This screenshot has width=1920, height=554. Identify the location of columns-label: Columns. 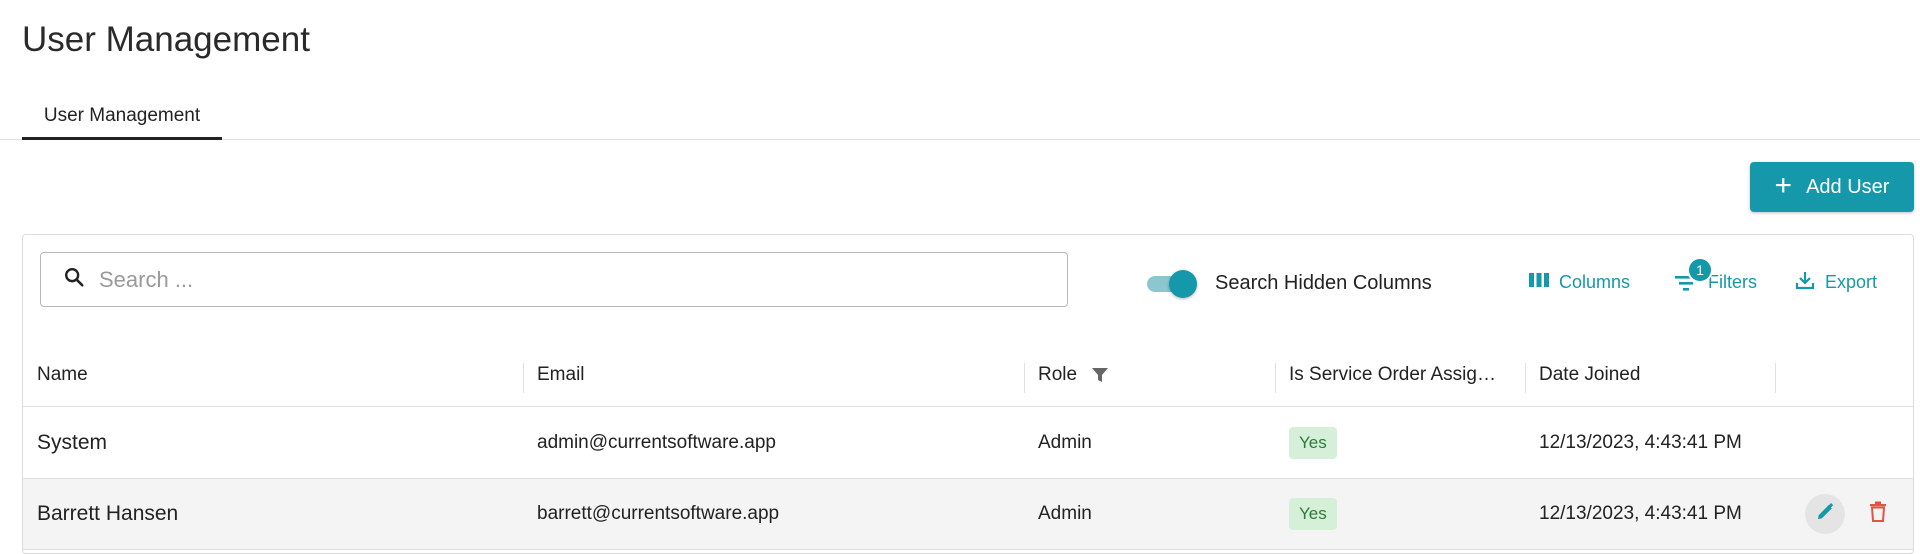
(1595, 281).